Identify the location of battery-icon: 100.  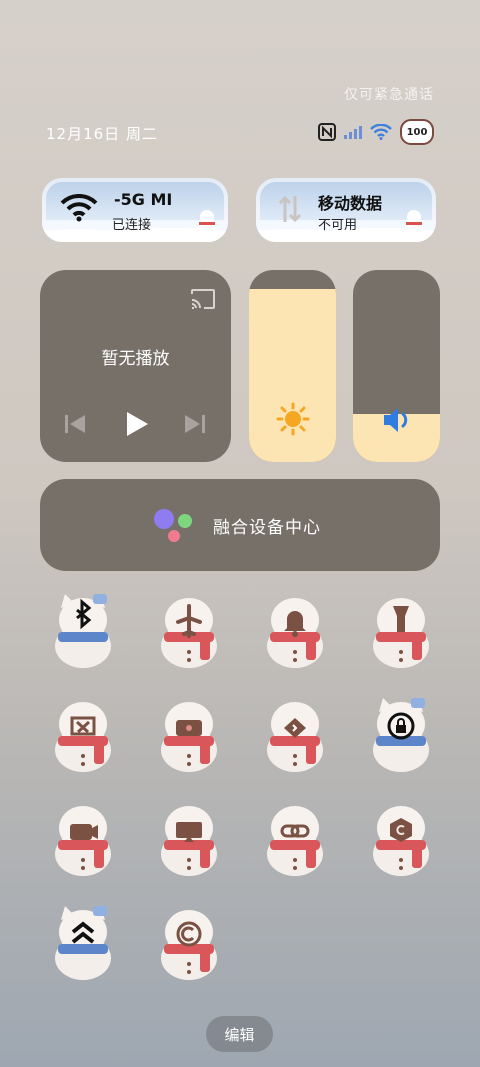
(417, 132).